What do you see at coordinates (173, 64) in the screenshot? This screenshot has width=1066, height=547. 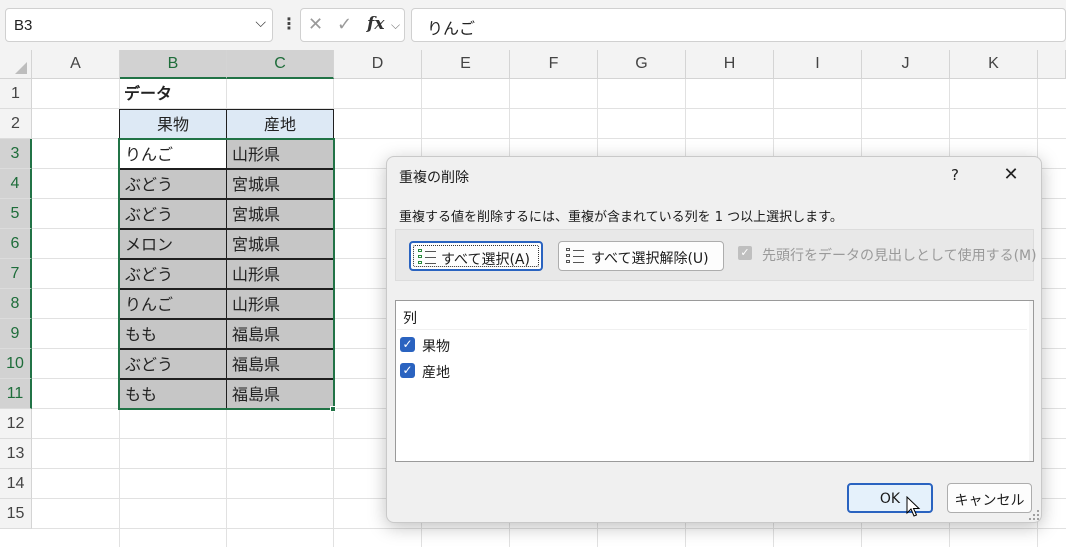 I see `column-header-b: B` at bounding box center [173, 64].